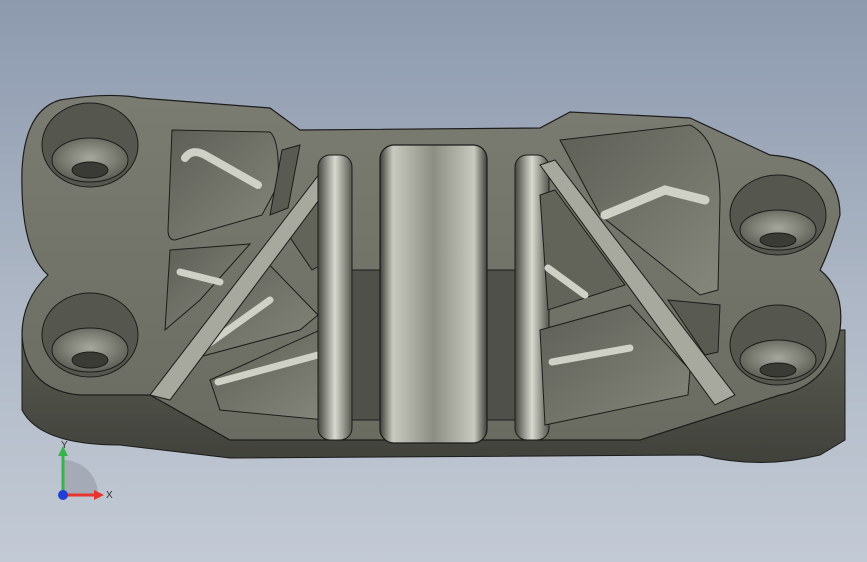 The image size is (867, 562). Describe the element at coordinates (90, 335) in the screenshot. I see `mounting-hole-bottom-left` at that location.